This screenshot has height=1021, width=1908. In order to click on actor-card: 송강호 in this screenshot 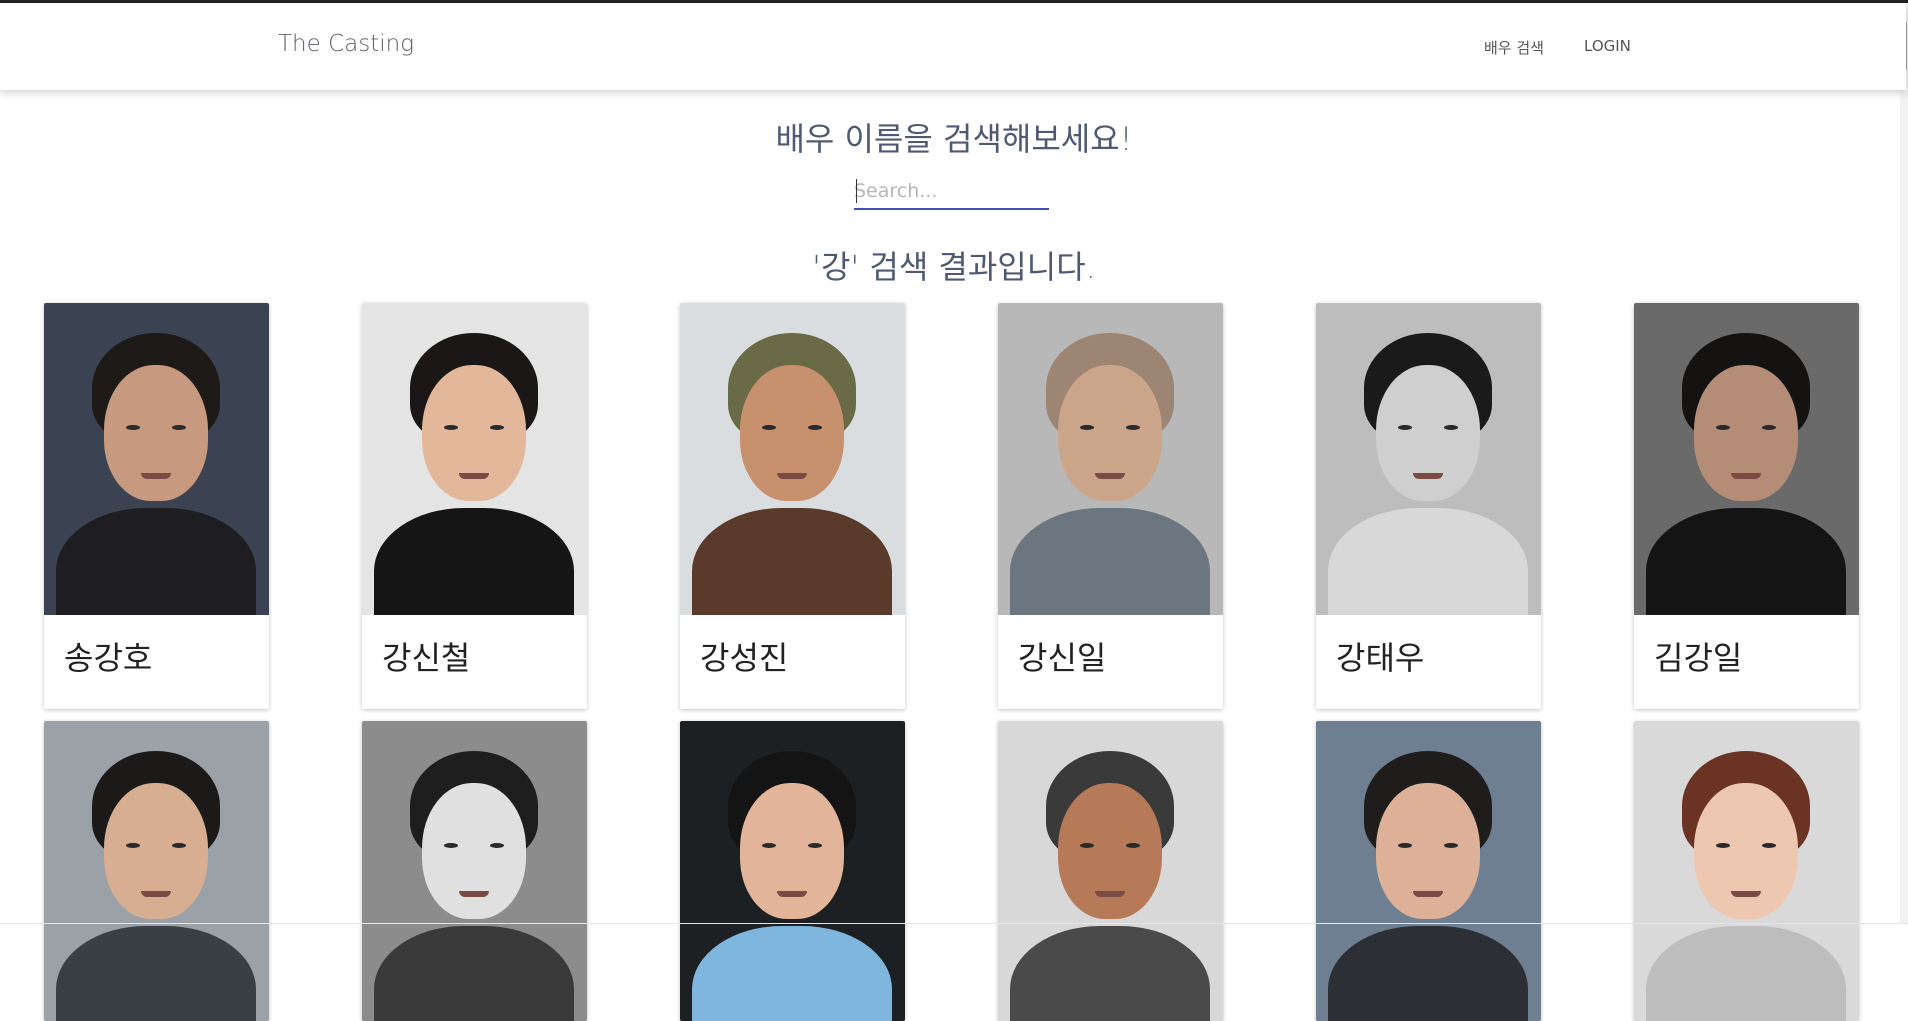, I will do `click(156, 506)`.